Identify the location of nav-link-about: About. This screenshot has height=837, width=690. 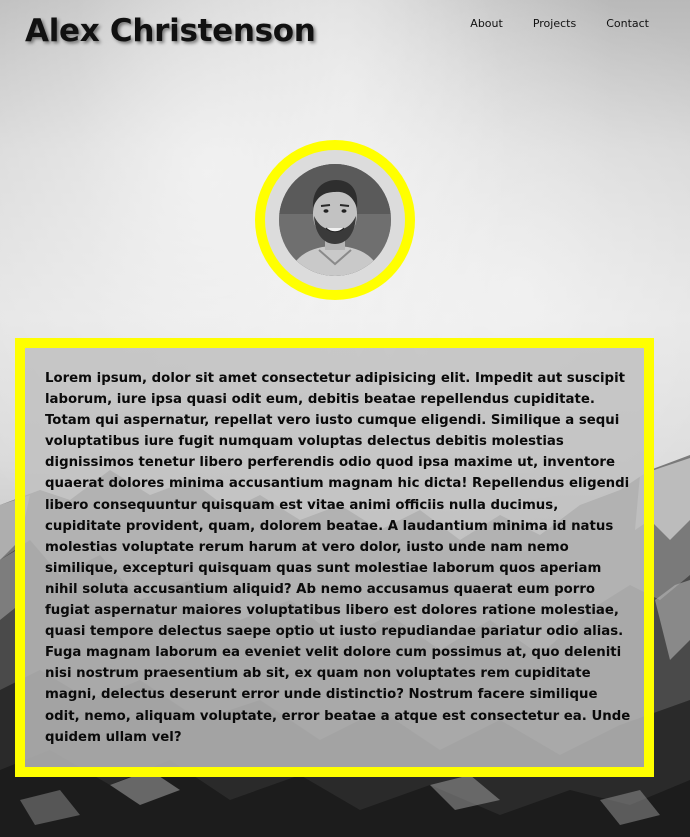
(486, 23).